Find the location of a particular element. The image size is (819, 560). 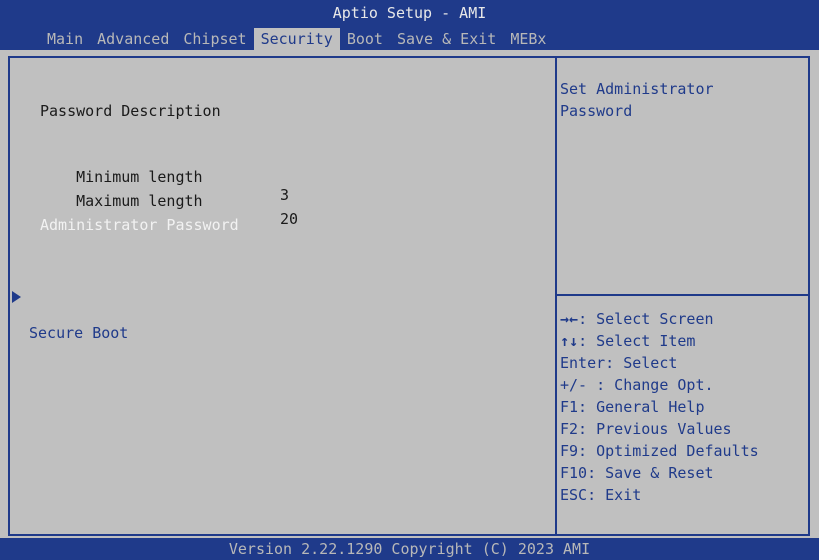

app-title: Aptio Setup - AMI is located at coordinates (409, 13).